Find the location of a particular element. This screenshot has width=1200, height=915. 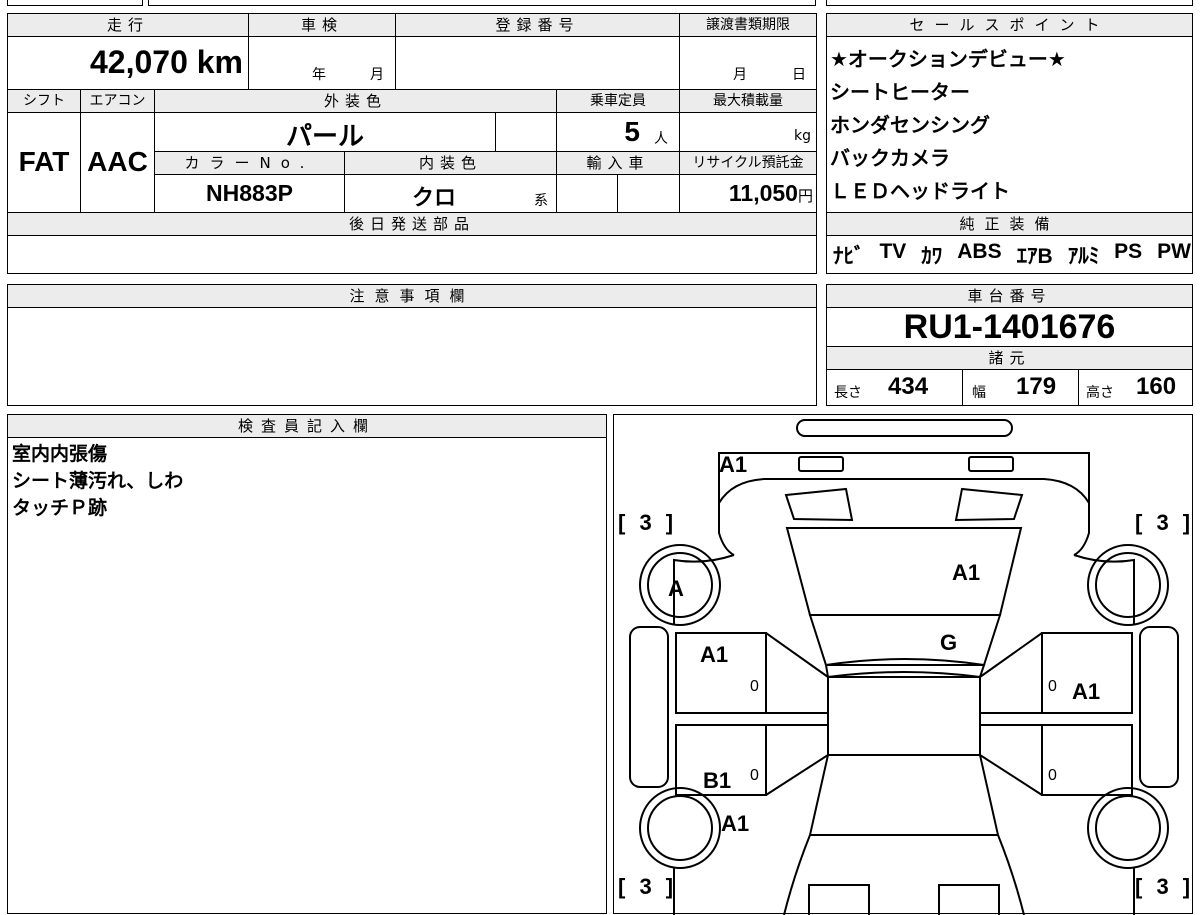

sales-points-header: セールスポイント is located at coordinates (1009, 25).